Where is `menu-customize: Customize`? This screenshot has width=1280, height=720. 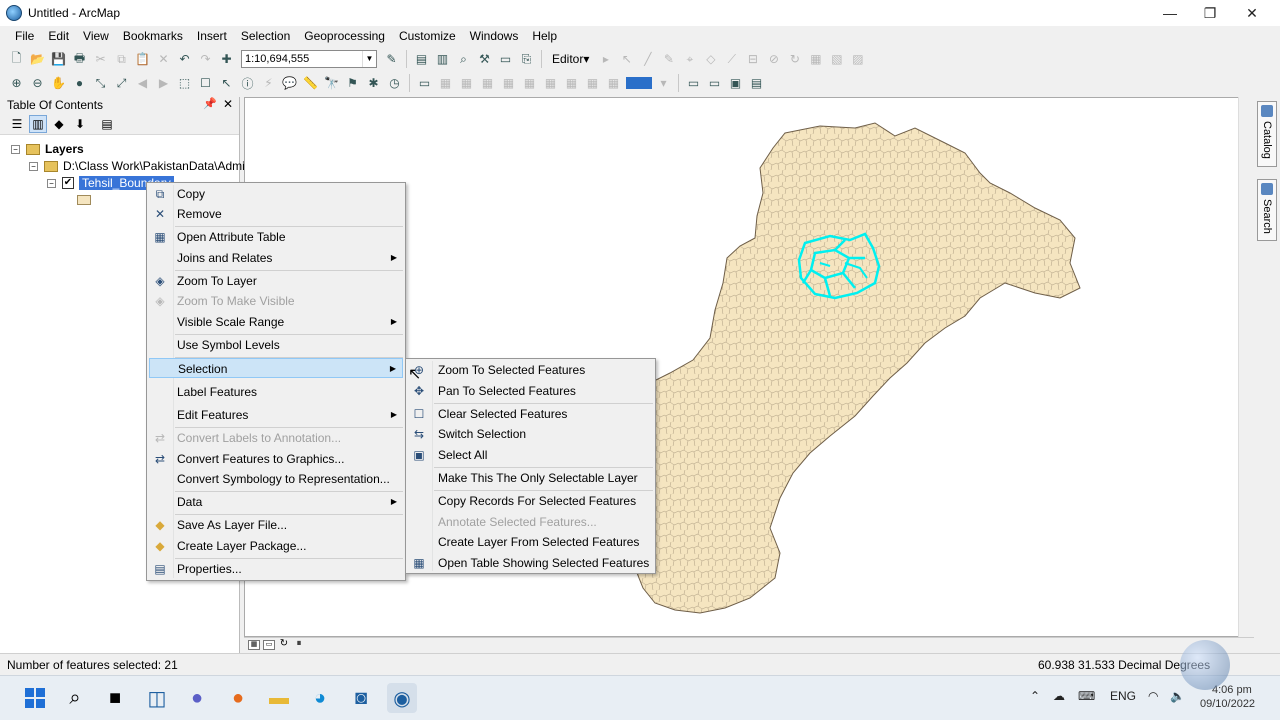 menu-customize: Customize is located at coordinates (427, 36).